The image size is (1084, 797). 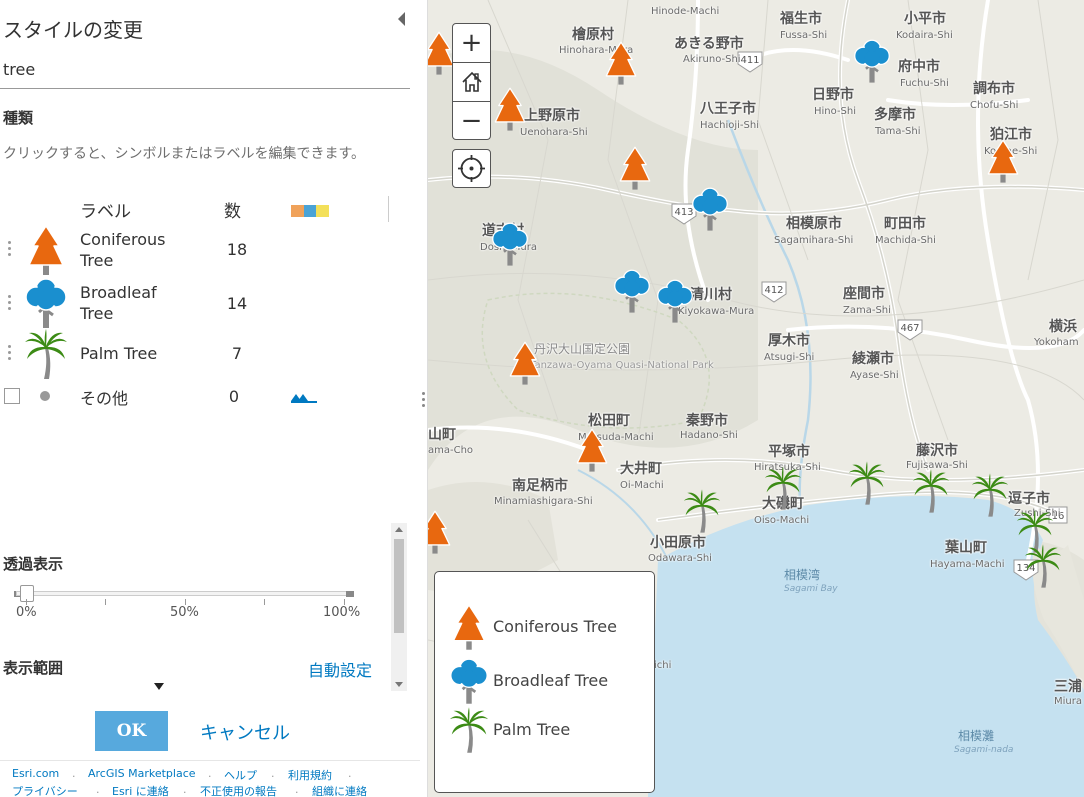 I want to click on footer-link-marketplace: ArcGIS Marketplace, so click(x=142, y=773).